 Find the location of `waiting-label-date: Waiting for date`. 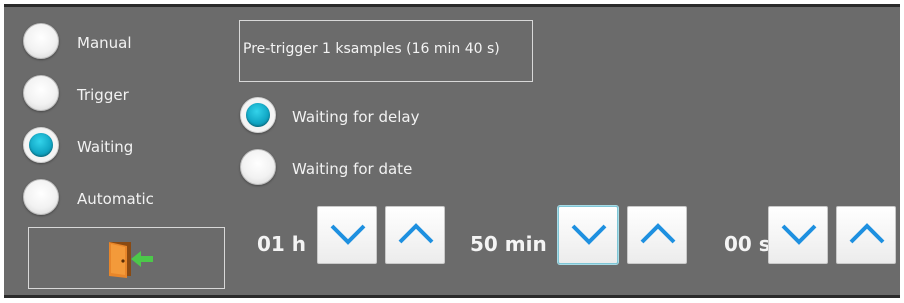

waiting-label-date: Waiting for date is located at coordinates (352, 169).